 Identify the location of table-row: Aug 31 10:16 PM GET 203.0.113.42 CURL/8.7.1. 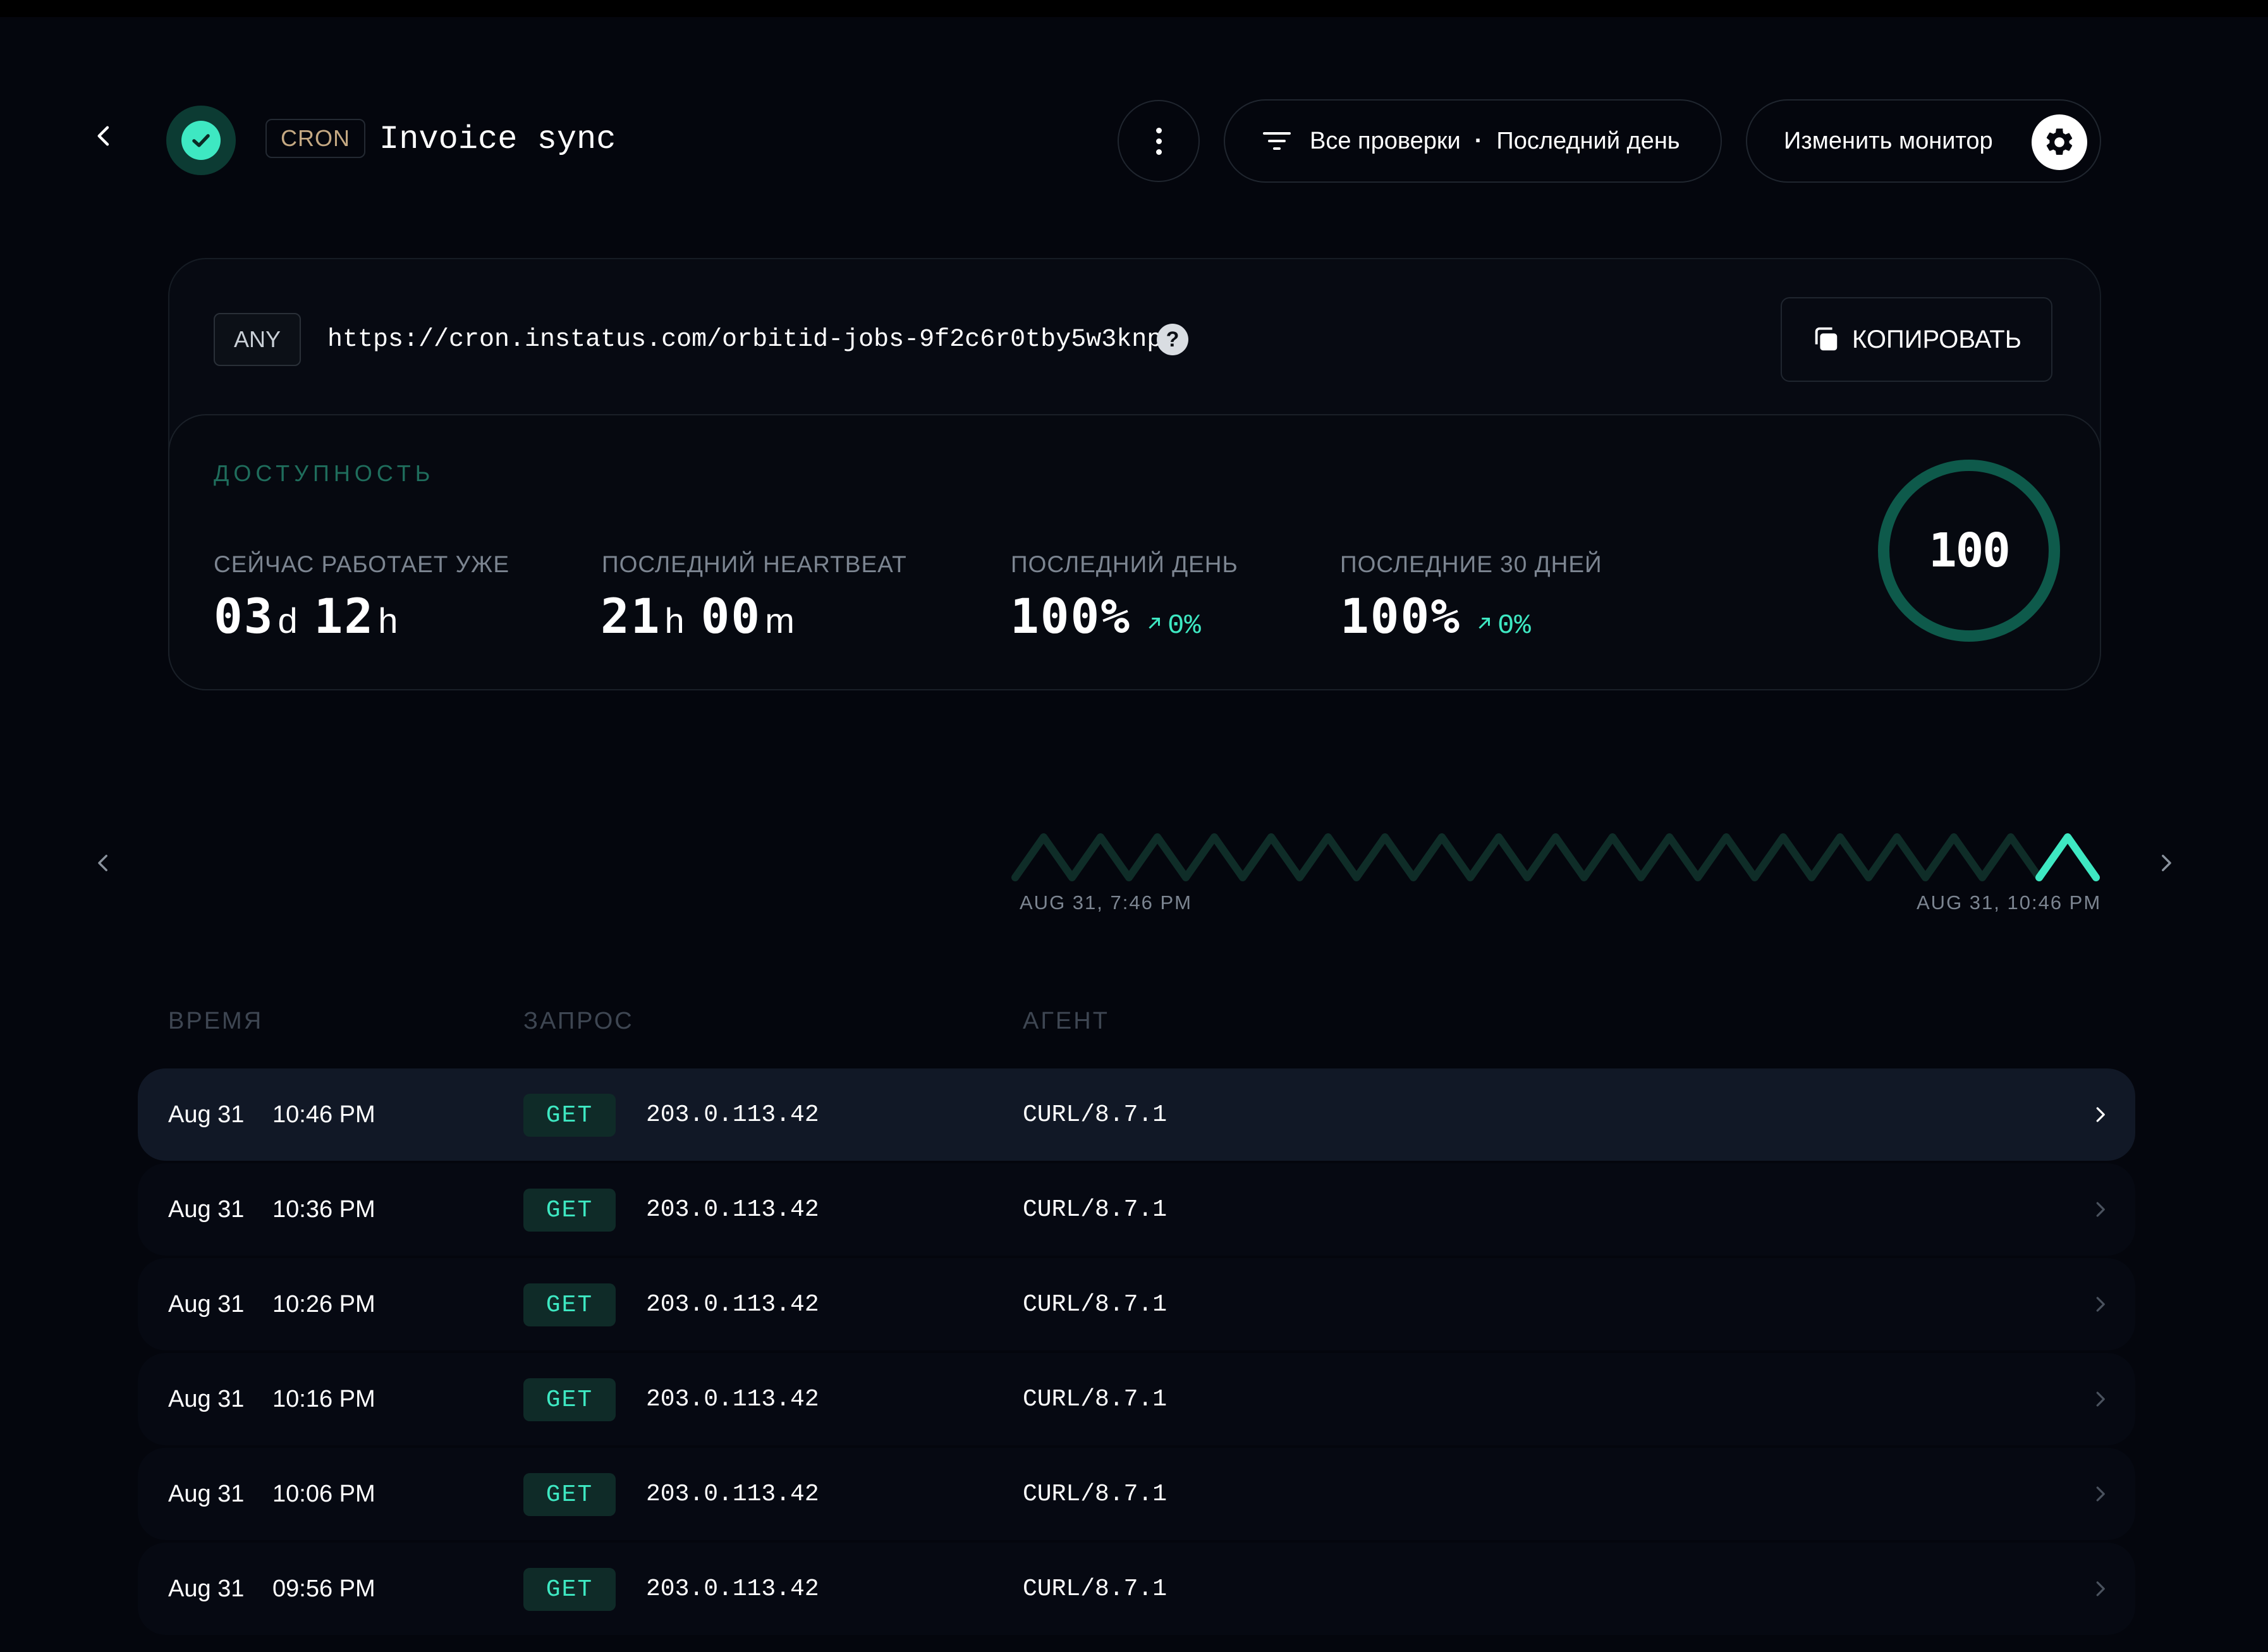
(1137, 1399).